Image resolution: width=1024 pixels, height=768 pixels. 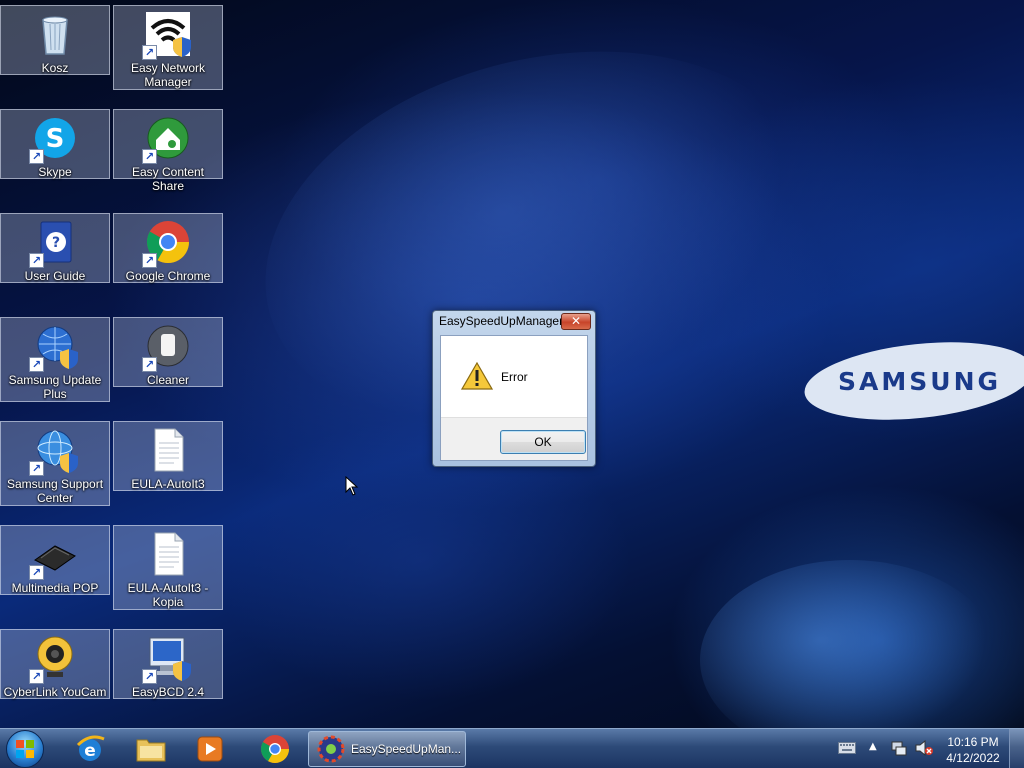 I want to click on samsung-support-icon: ↗, so click(x=54, y=451).